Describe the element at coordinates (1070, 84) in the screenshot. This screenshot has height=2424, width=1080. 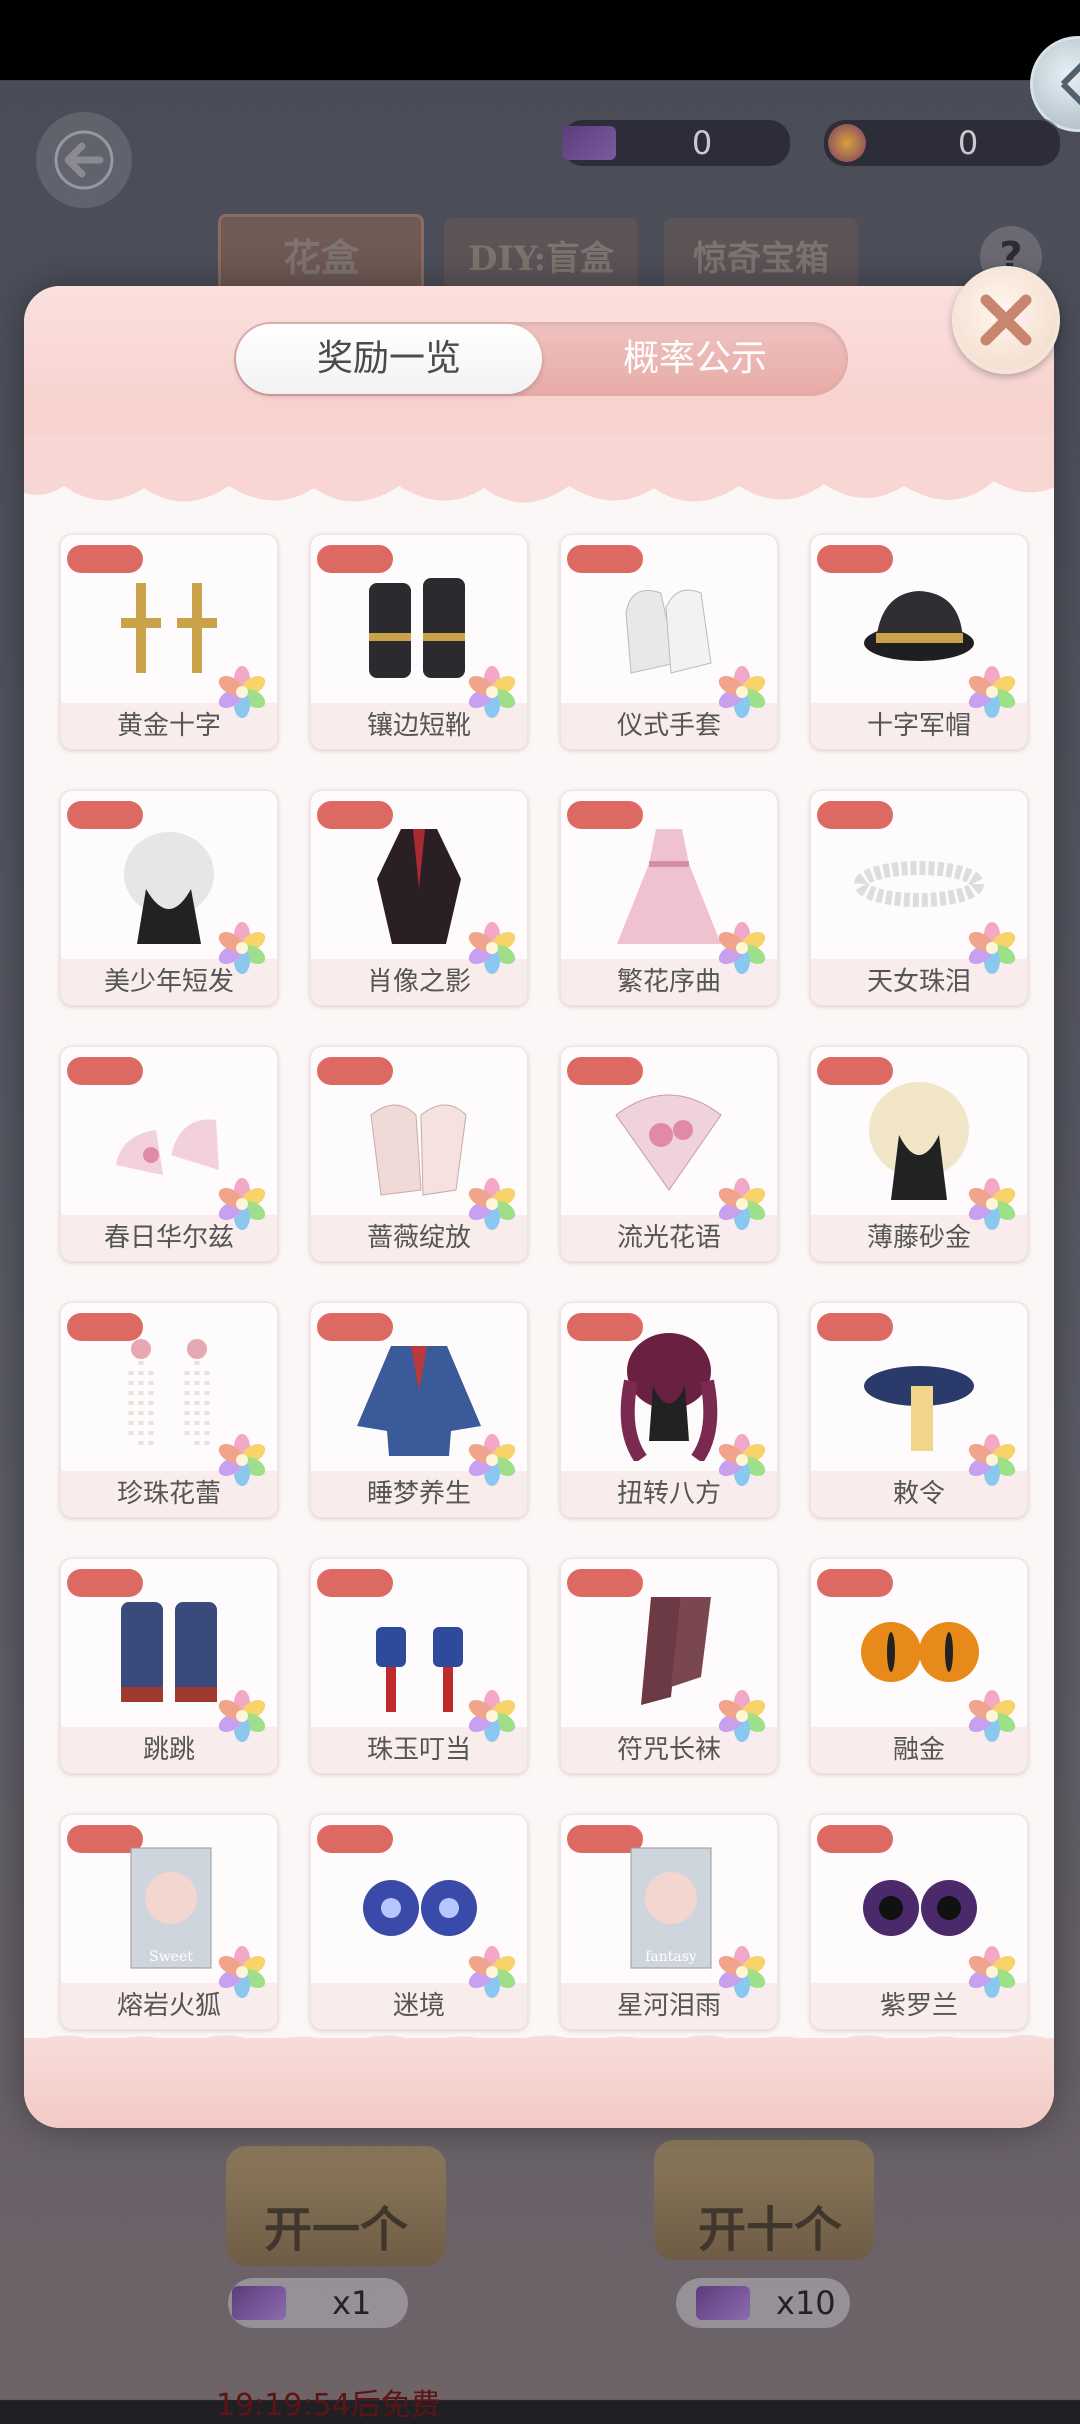
I see `diamond-arrow-icon` at that location.